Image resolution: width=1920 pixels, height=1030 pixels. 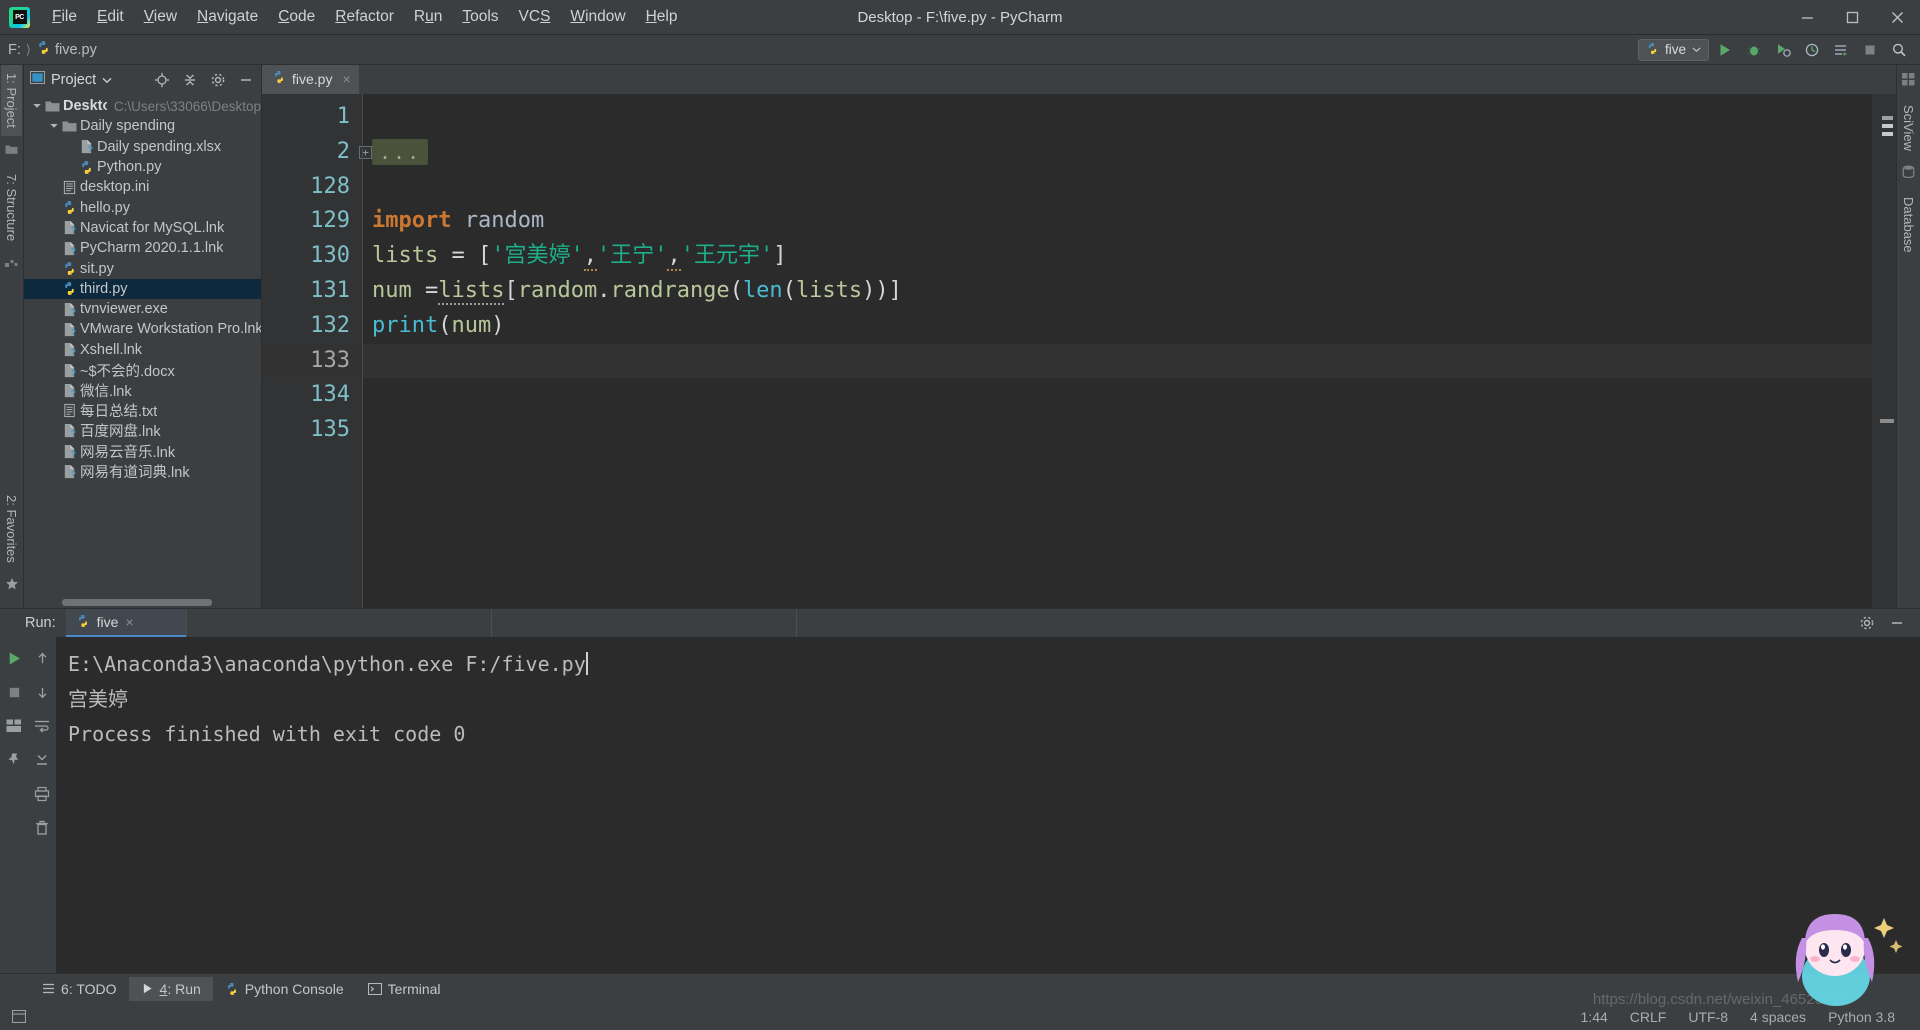 I want to click on menu-file: FFileile, so click(x=64, y=17).